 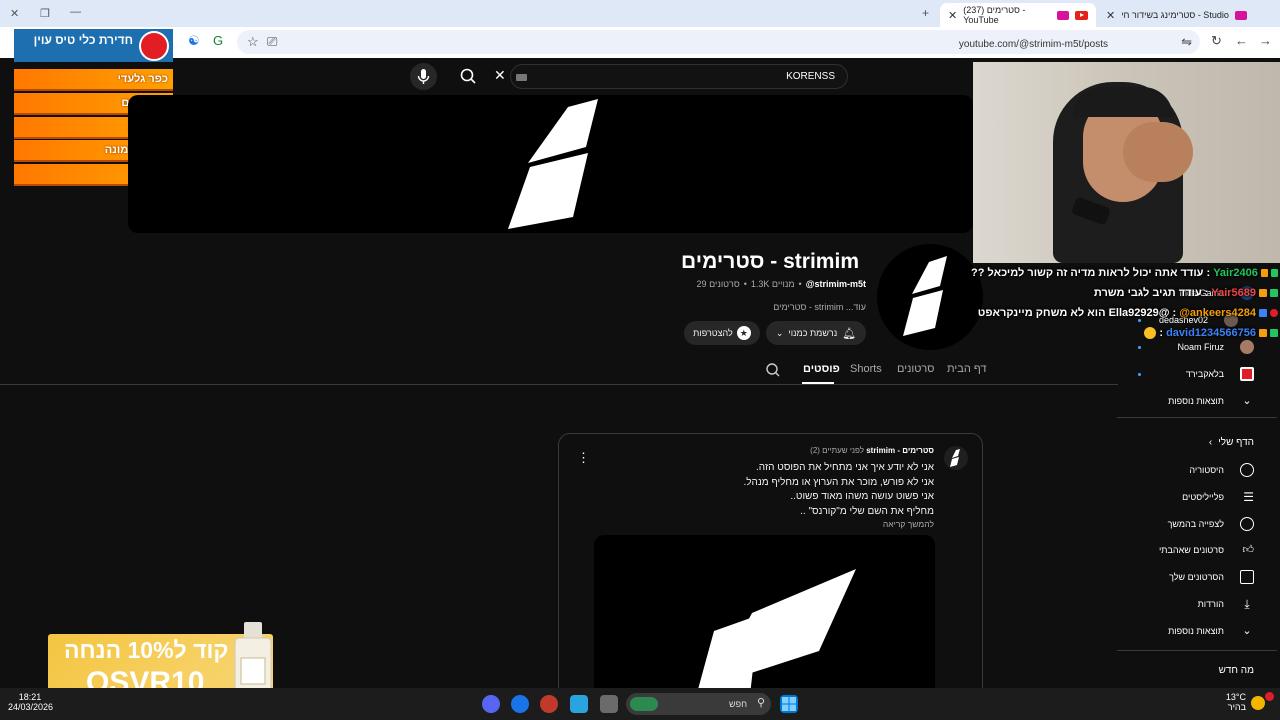 I want to click on windows-start-icon, so click(x=789, y=704).